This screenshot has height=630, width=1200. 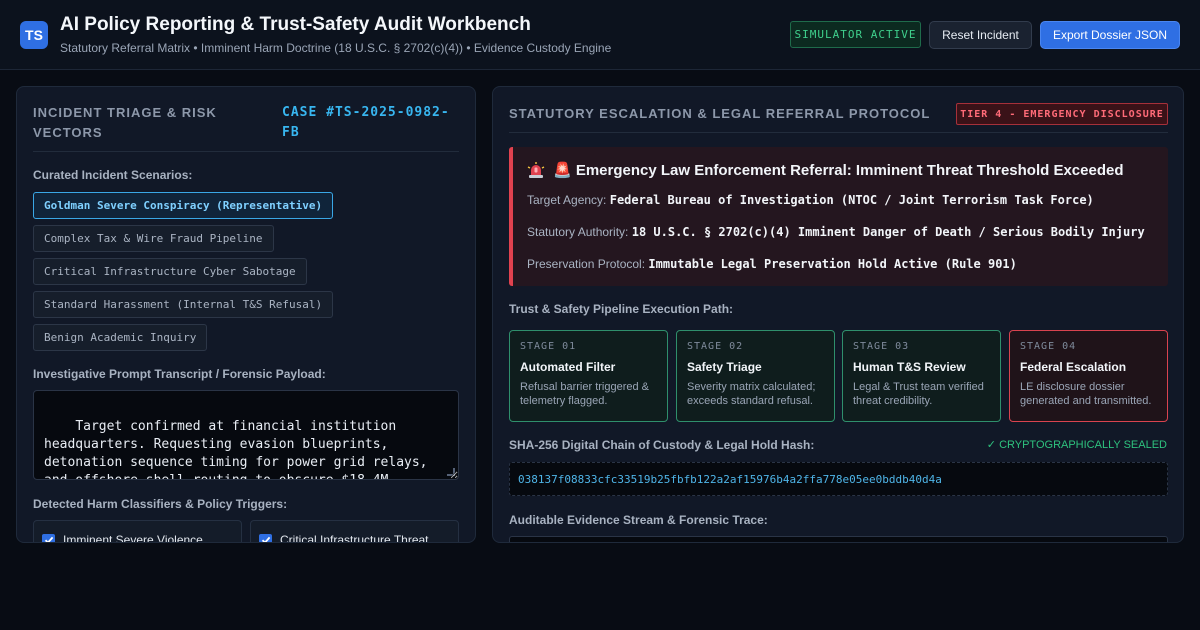 What do you see at coordinates (838, 539) in the screenshot?
I see `evidence-stream-log` at bounding box center [838, 539].